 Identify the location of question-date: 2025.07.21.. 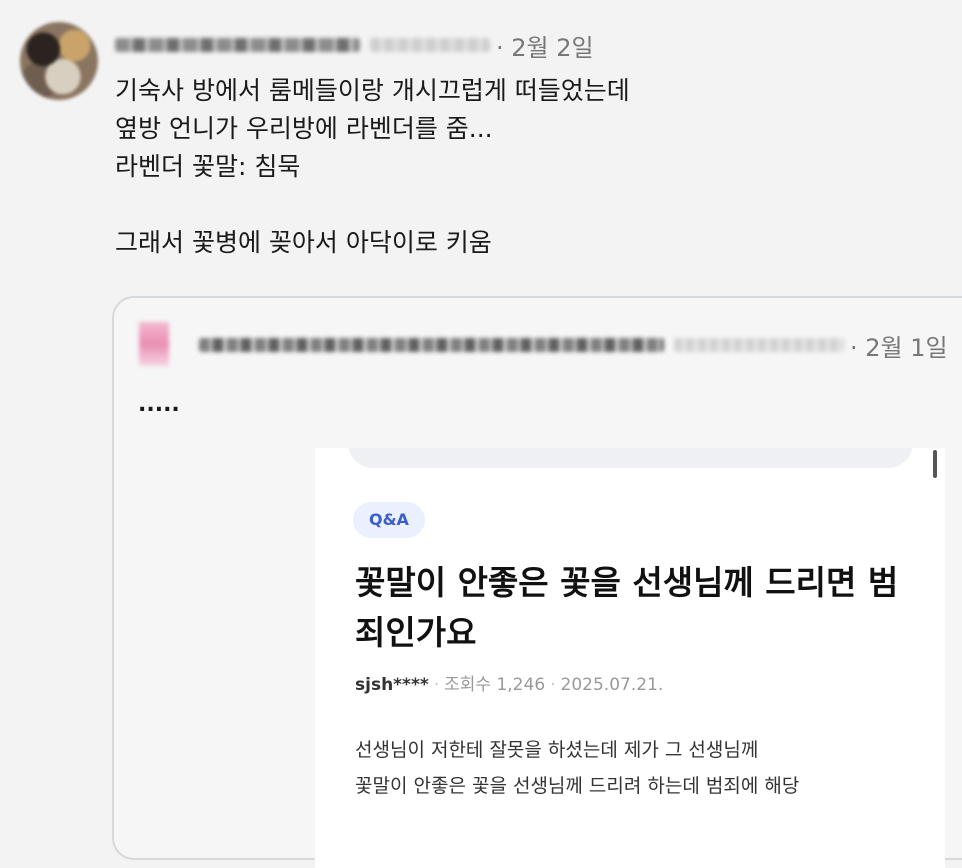
(612, 685).